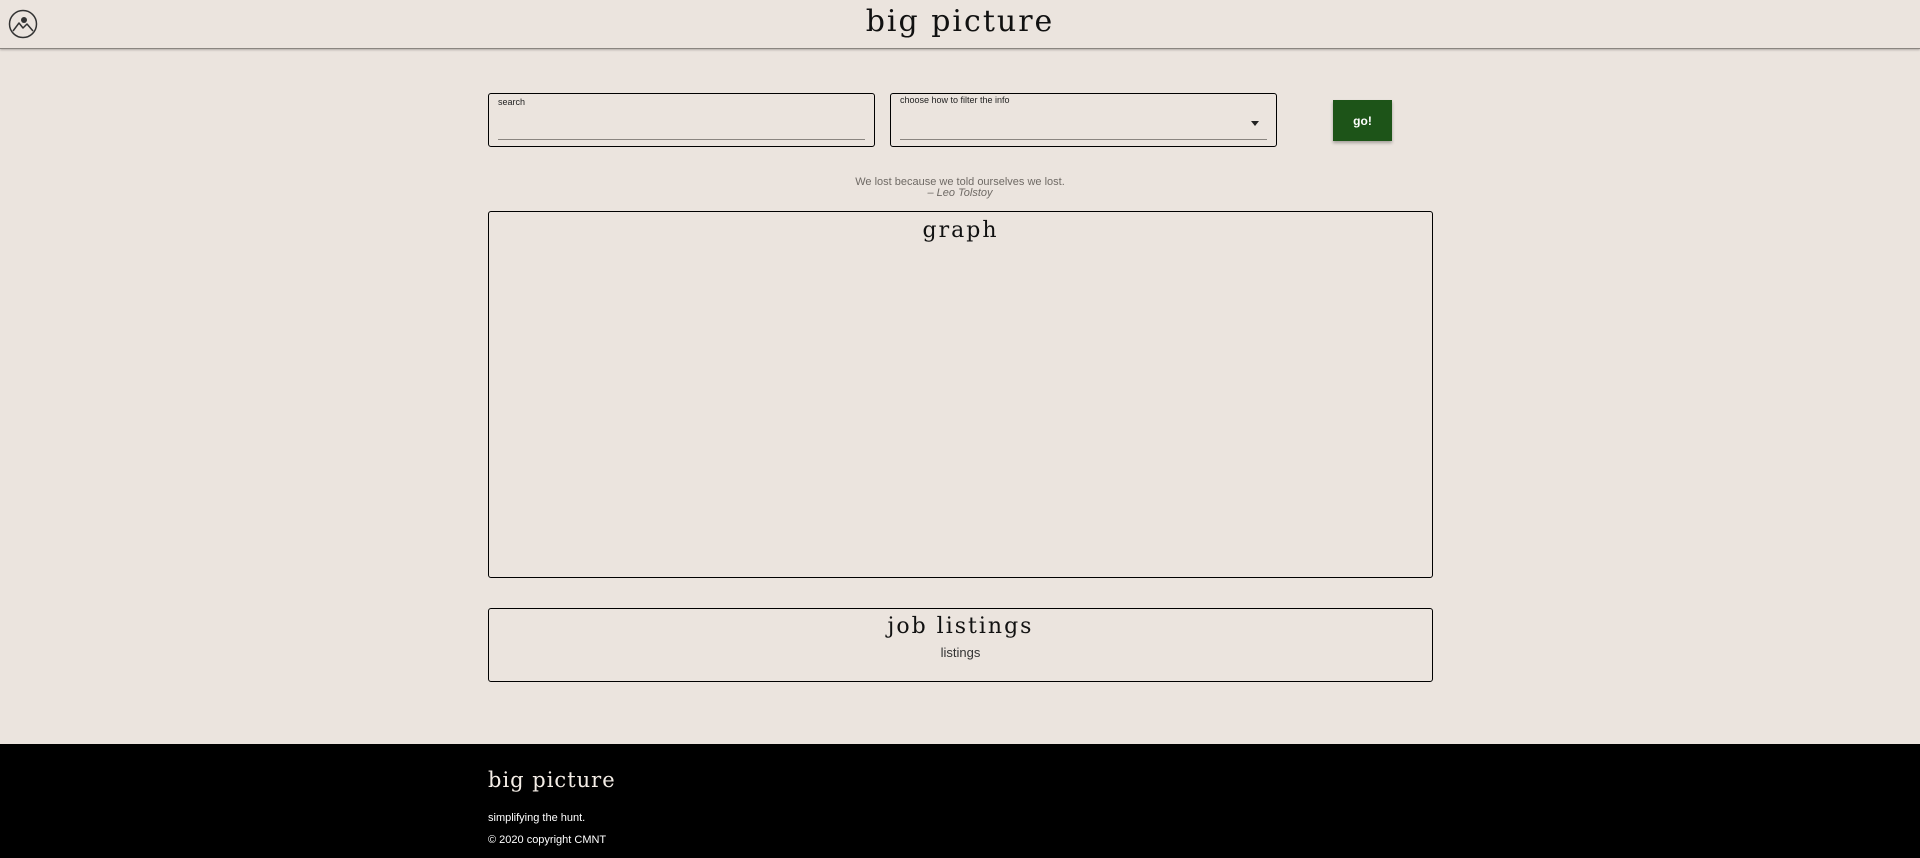 This screenshot has width=1920, height=858. I want to click on job-listings-panel: job listings listings, so click(960, 645).